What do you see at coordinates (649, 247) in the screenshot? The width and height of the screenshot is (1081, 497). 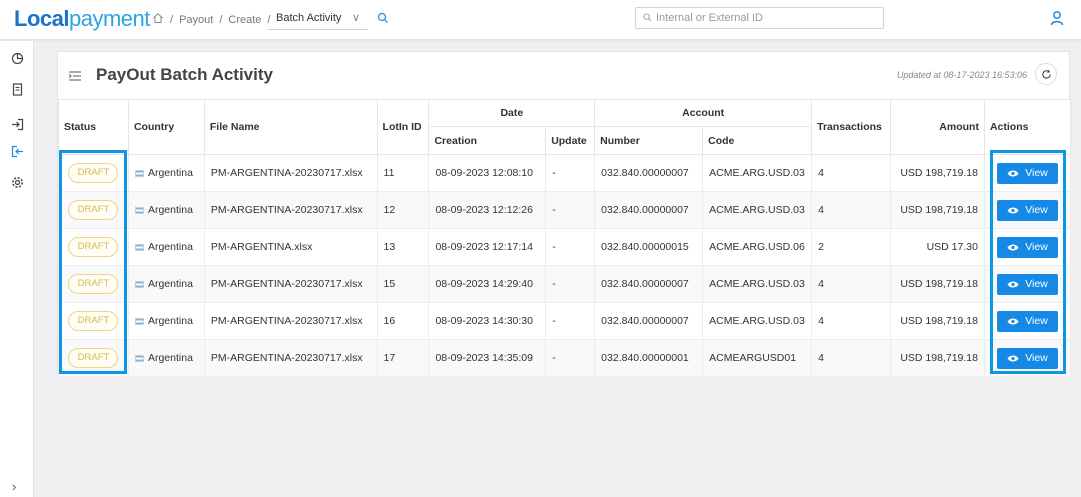 I see `account-number-cell: 032.840.00000015` at bounding box center [649, 247].